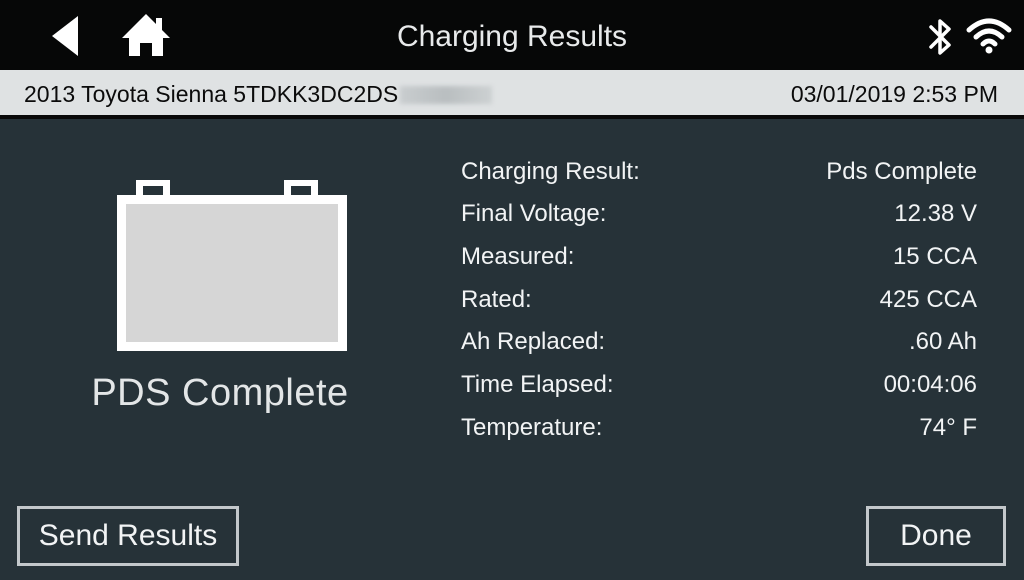  I want to click on result-value: Pds Complete, so click(901, 171).